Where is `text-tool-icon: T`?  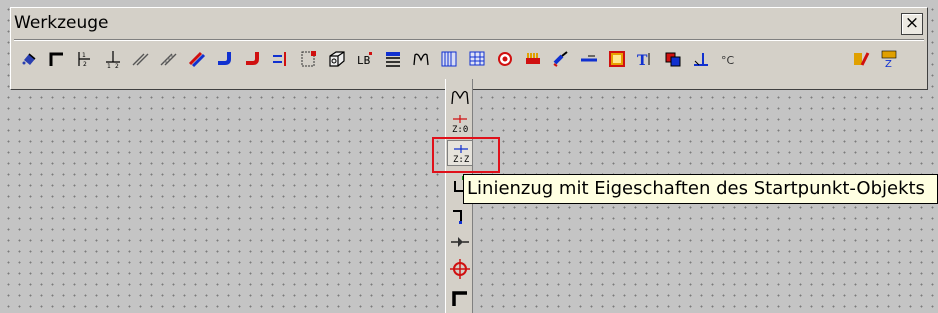 text-tool-icon: T is located at coordinates (645, 59).